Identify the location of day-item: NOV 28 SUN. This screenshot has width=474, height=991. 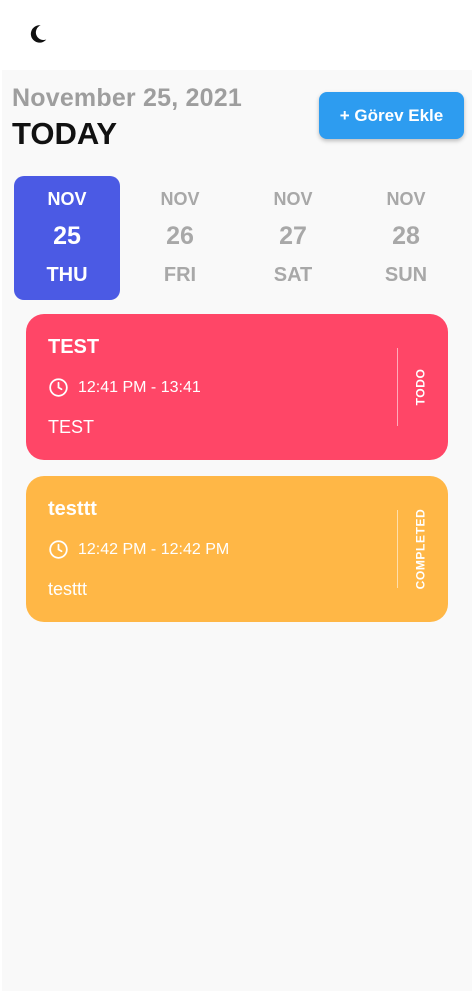
(406, 238).